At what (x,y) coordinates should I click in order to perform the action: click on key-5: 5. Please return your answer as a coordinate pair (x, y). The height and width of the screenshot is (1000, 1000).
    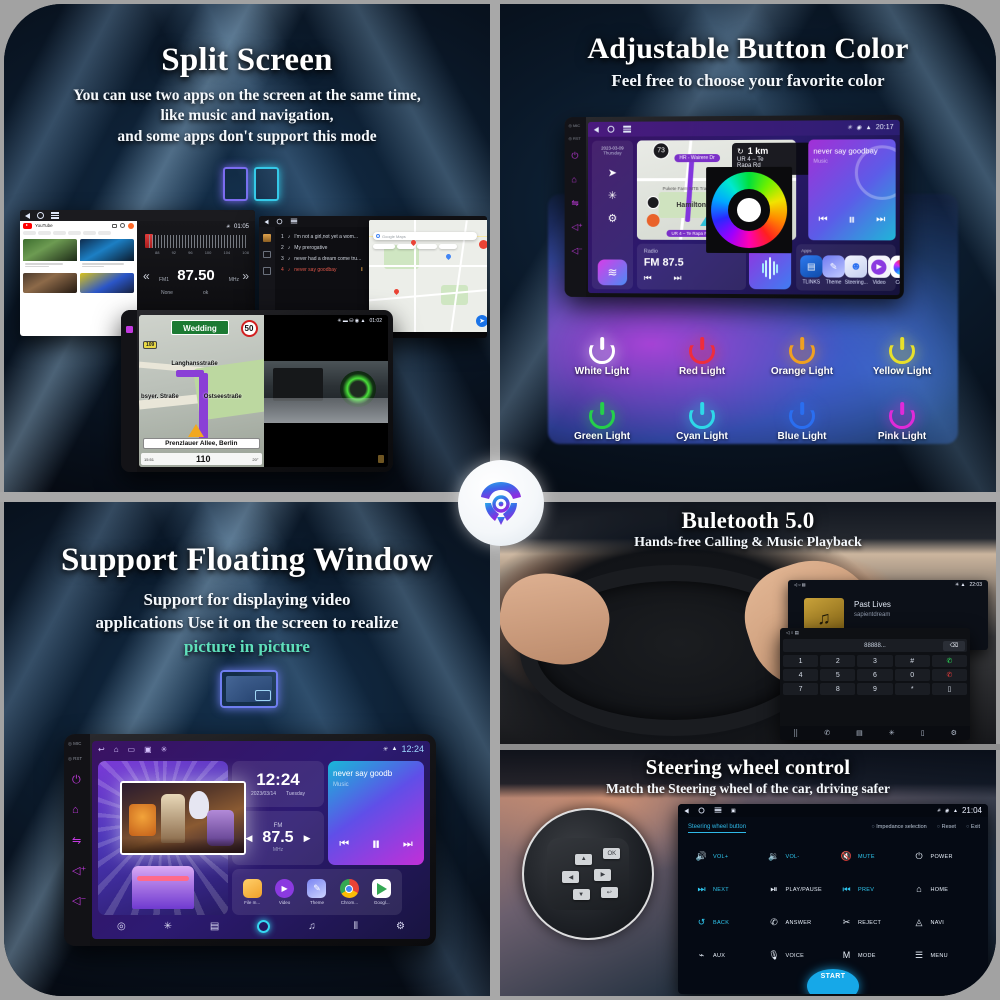
    Looking at the image, I should click on (838, 675).